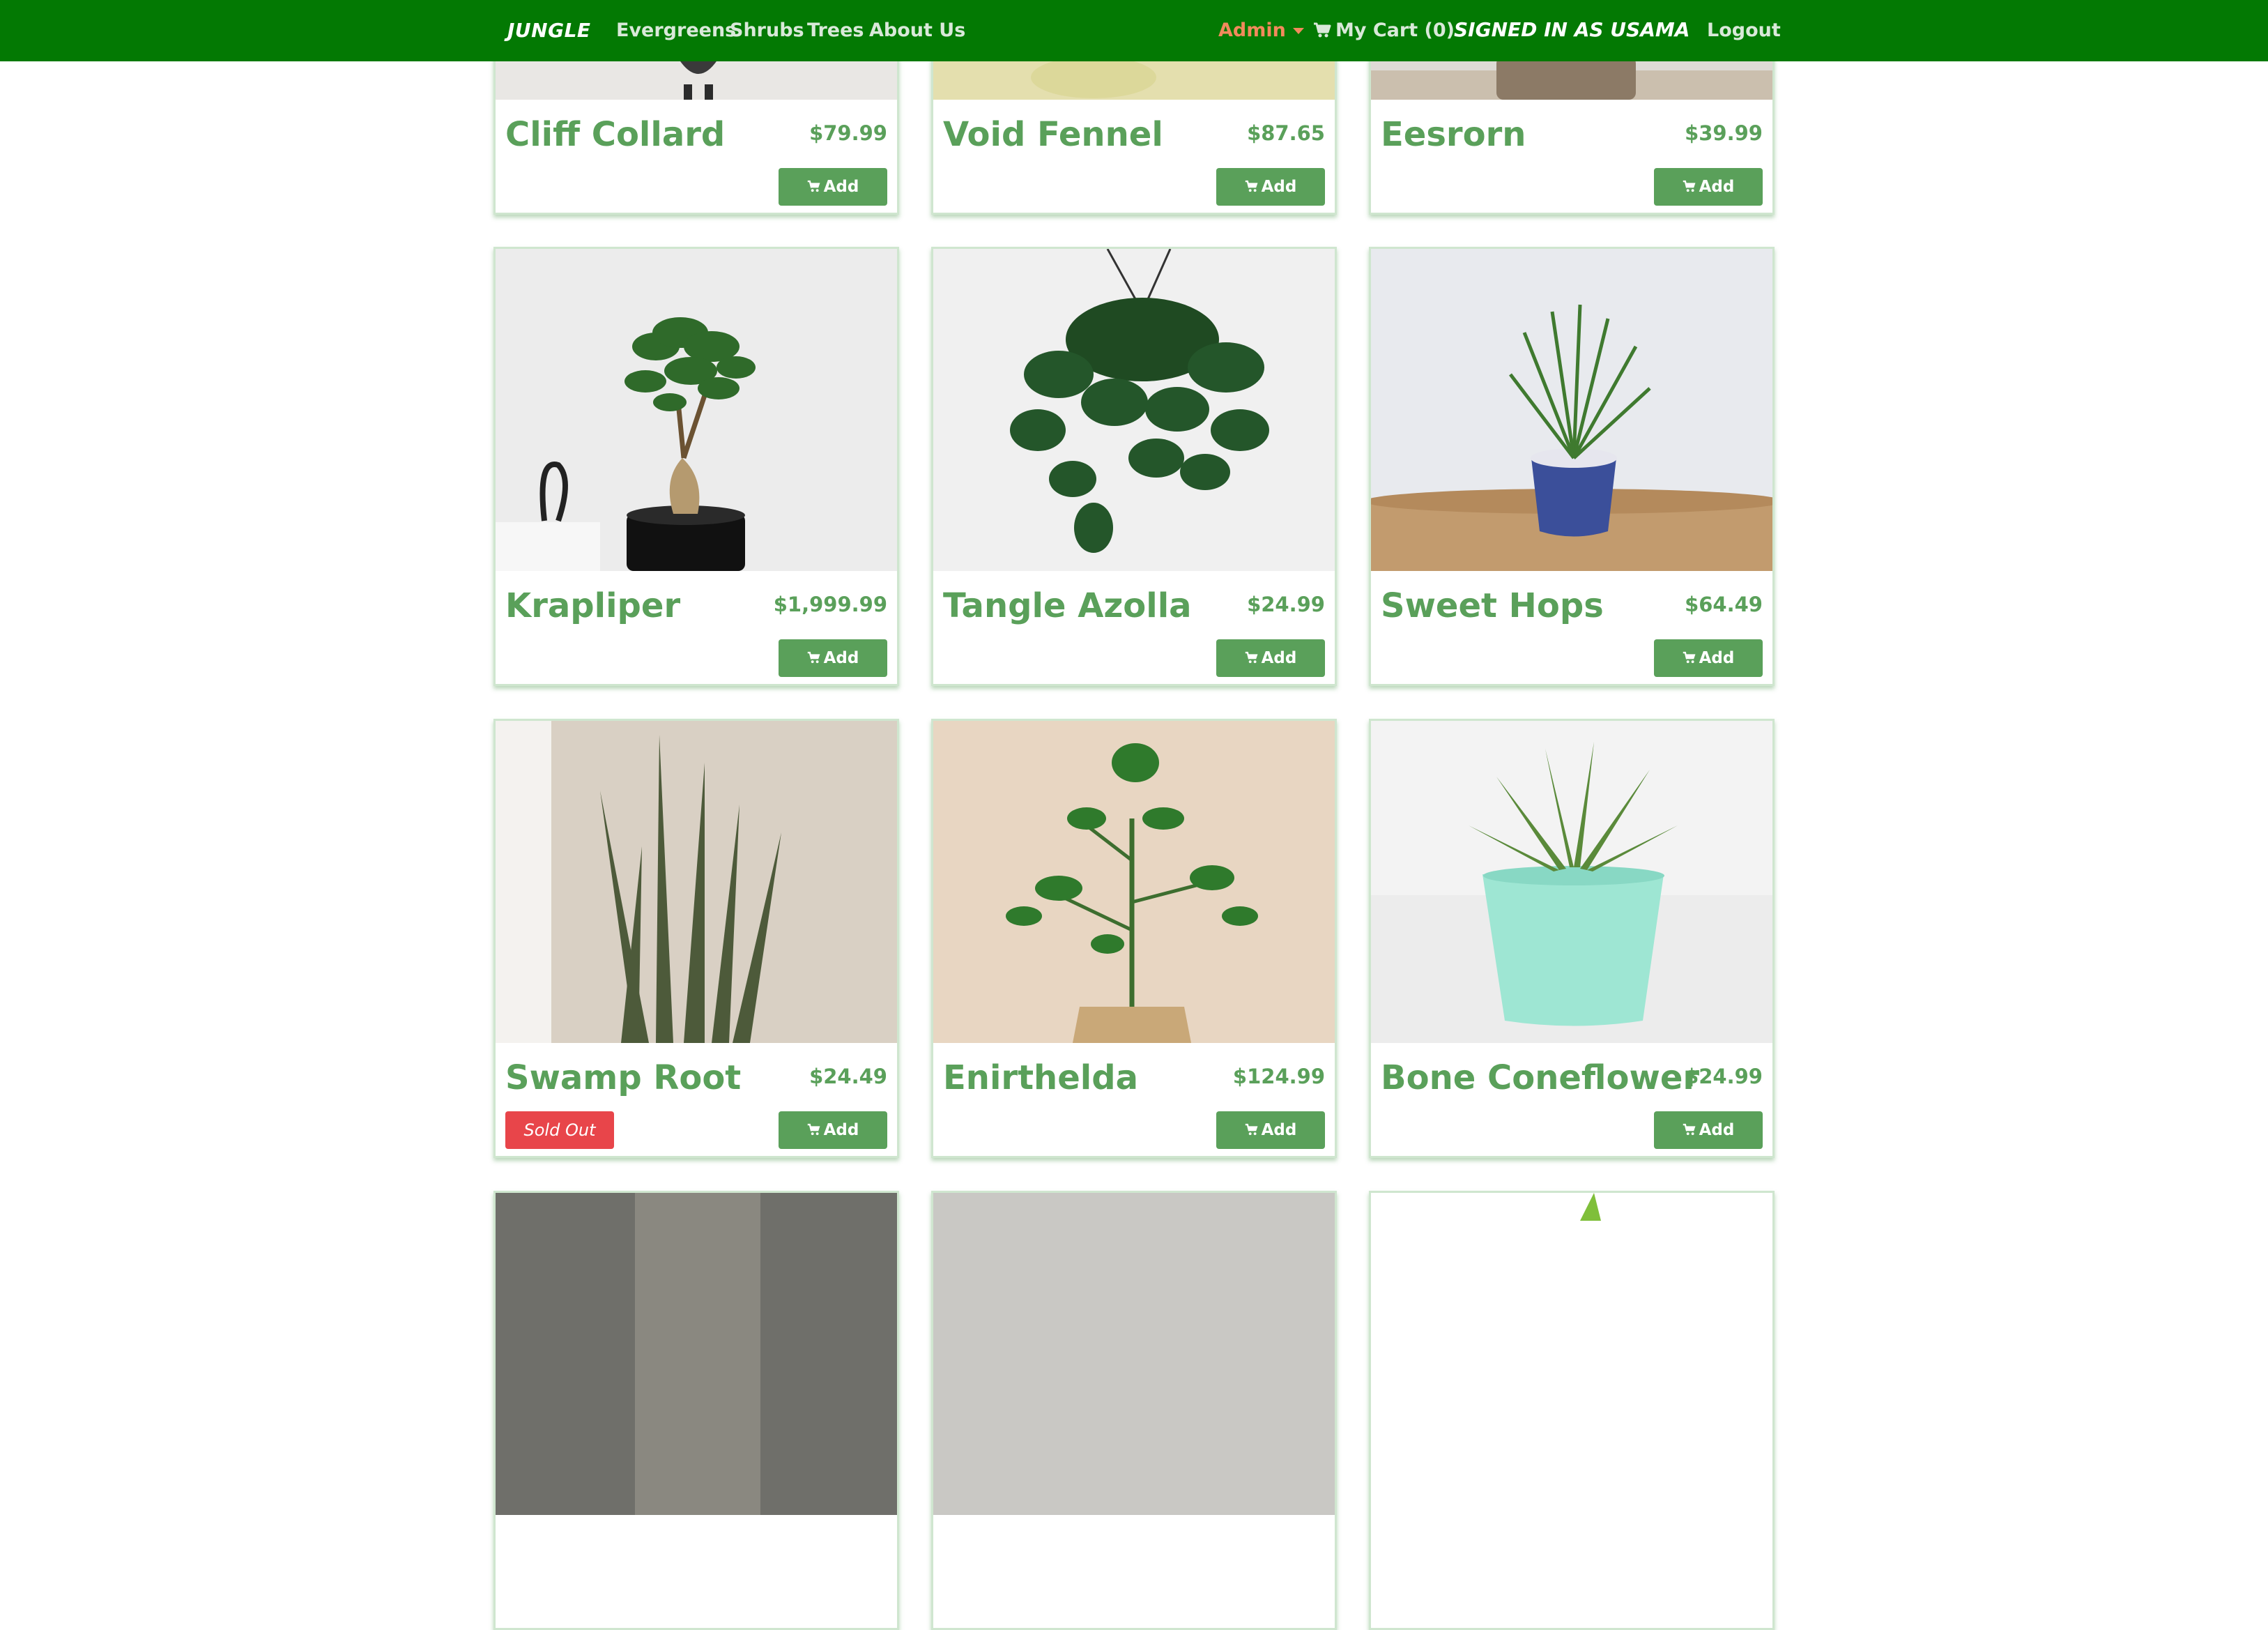 This screenshot has height=1630, width=2268. What do you see at coordinates (836, 30) in the screenshot?
I see `nav-link-trees: Trees` at bounding box center [836, 30].